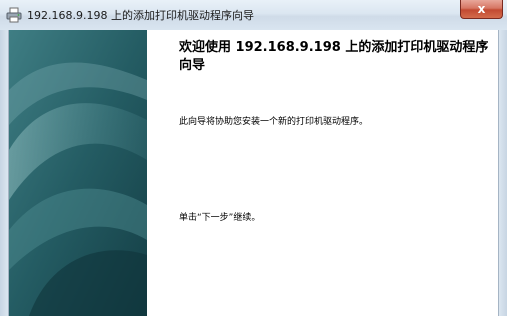 The height and width of the screenshot is (316, 507). I want to click on title-bar: 192.168.9.198 上的添加打印机驱动程序向导 x, so click(253, 15).